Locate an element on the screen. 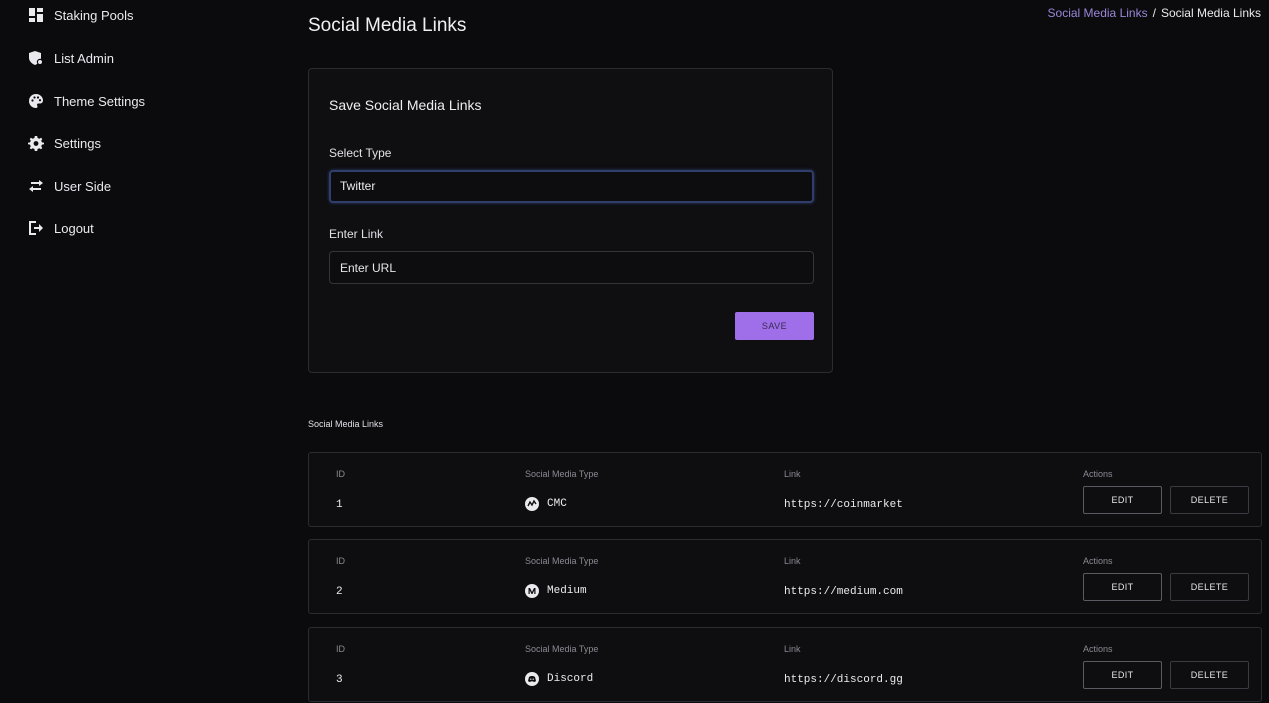  sidebar-item-label: List Admin is located at coordinates (84, 58).